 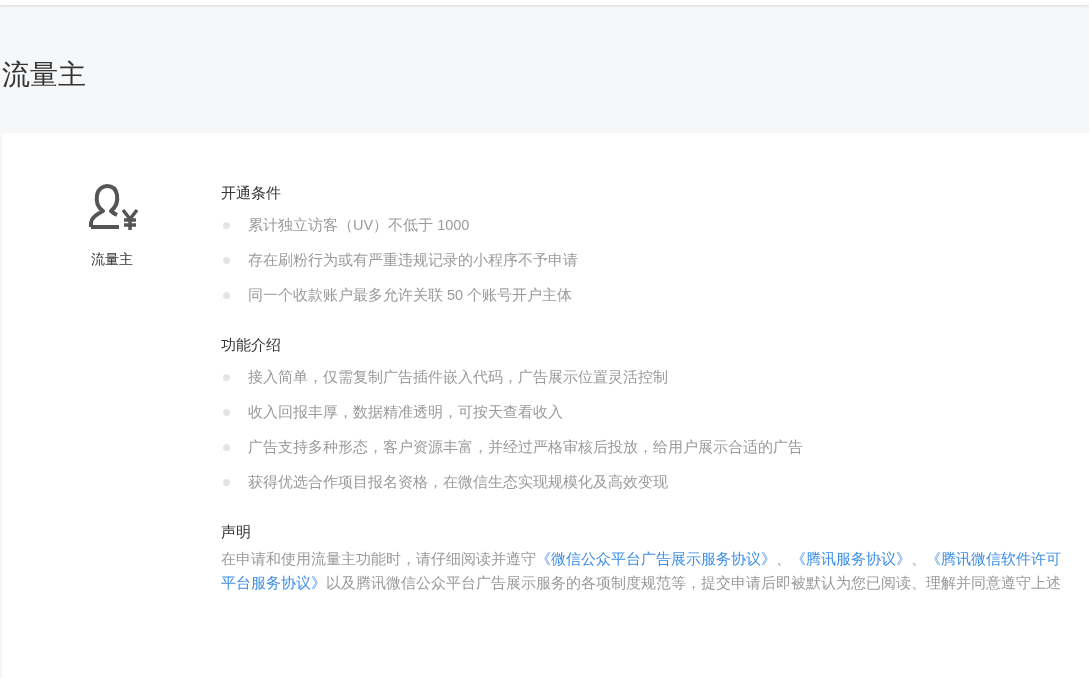 What do you see at coordinates (251, 193) in the screenshot?
I see `section-heading: 开通条件` at bounding box center [251, 193].